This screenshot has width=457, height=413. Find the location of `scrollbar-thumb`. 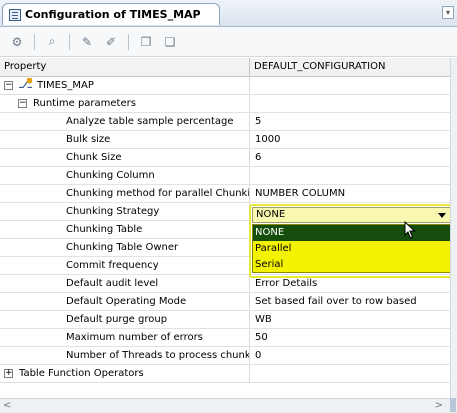

scrollbar-thumb is located at coordinates (453, 405).